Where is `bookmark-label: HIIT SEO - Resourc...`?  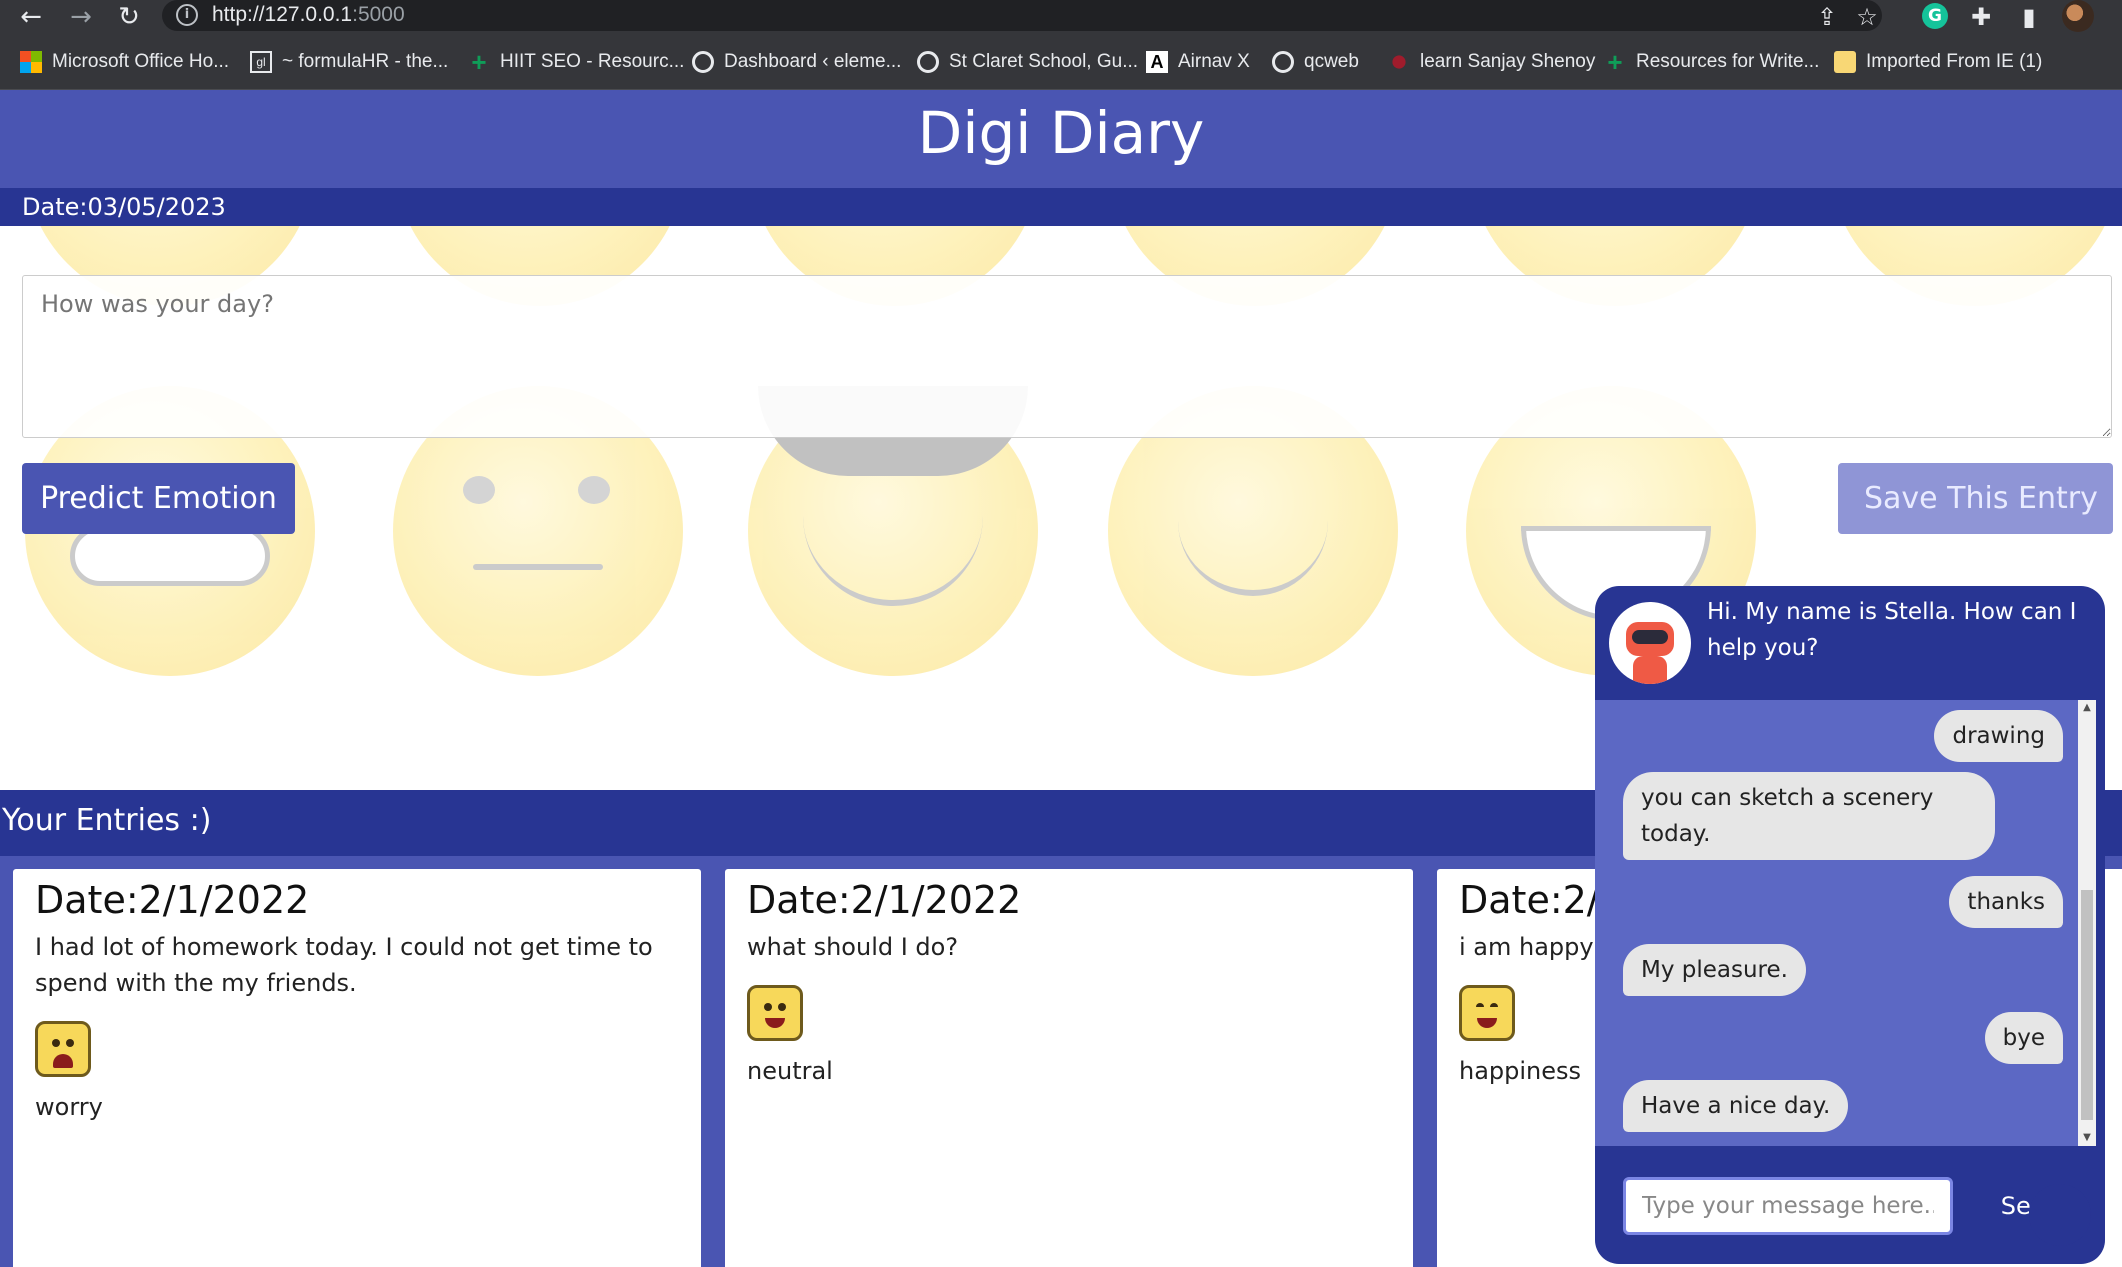
bookmark-label: HIIT SEO - Resourc... is located at coordinates (592, 61).